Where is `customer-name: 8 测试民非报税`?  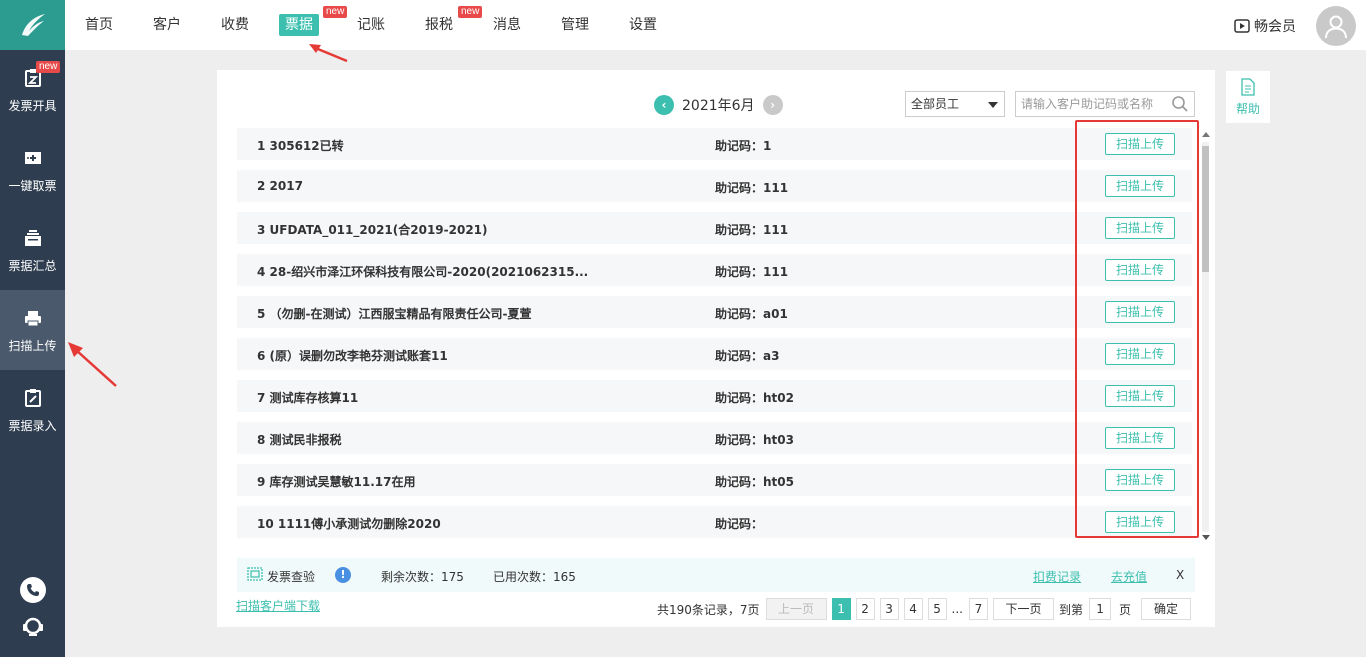 customer-name: 8 测试民非报税 is located at coordinates (299, 440).